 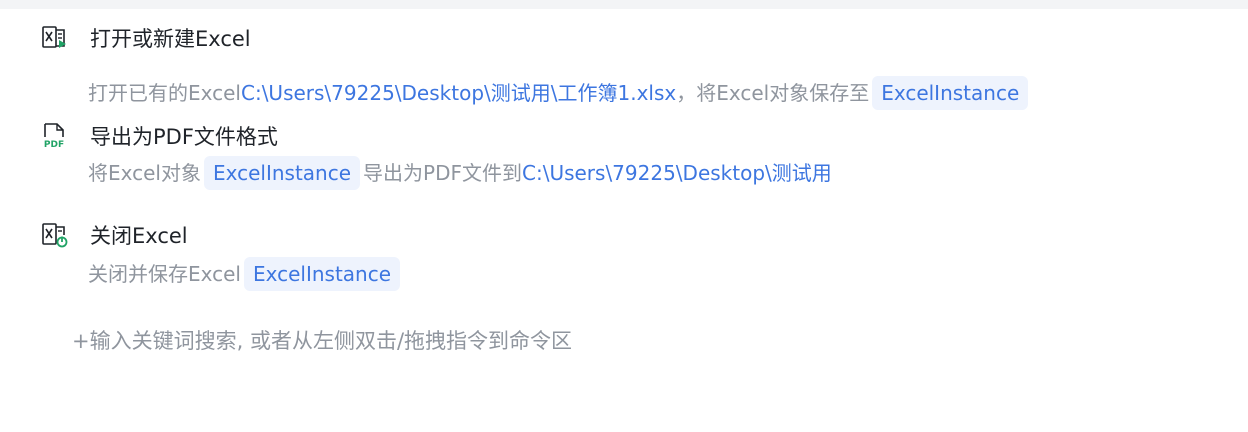 I want to click on add-command-hint: +输入关键词搜索, 或者从左侧双击/拖拽指令到命令区, so click(x=322, y=341).